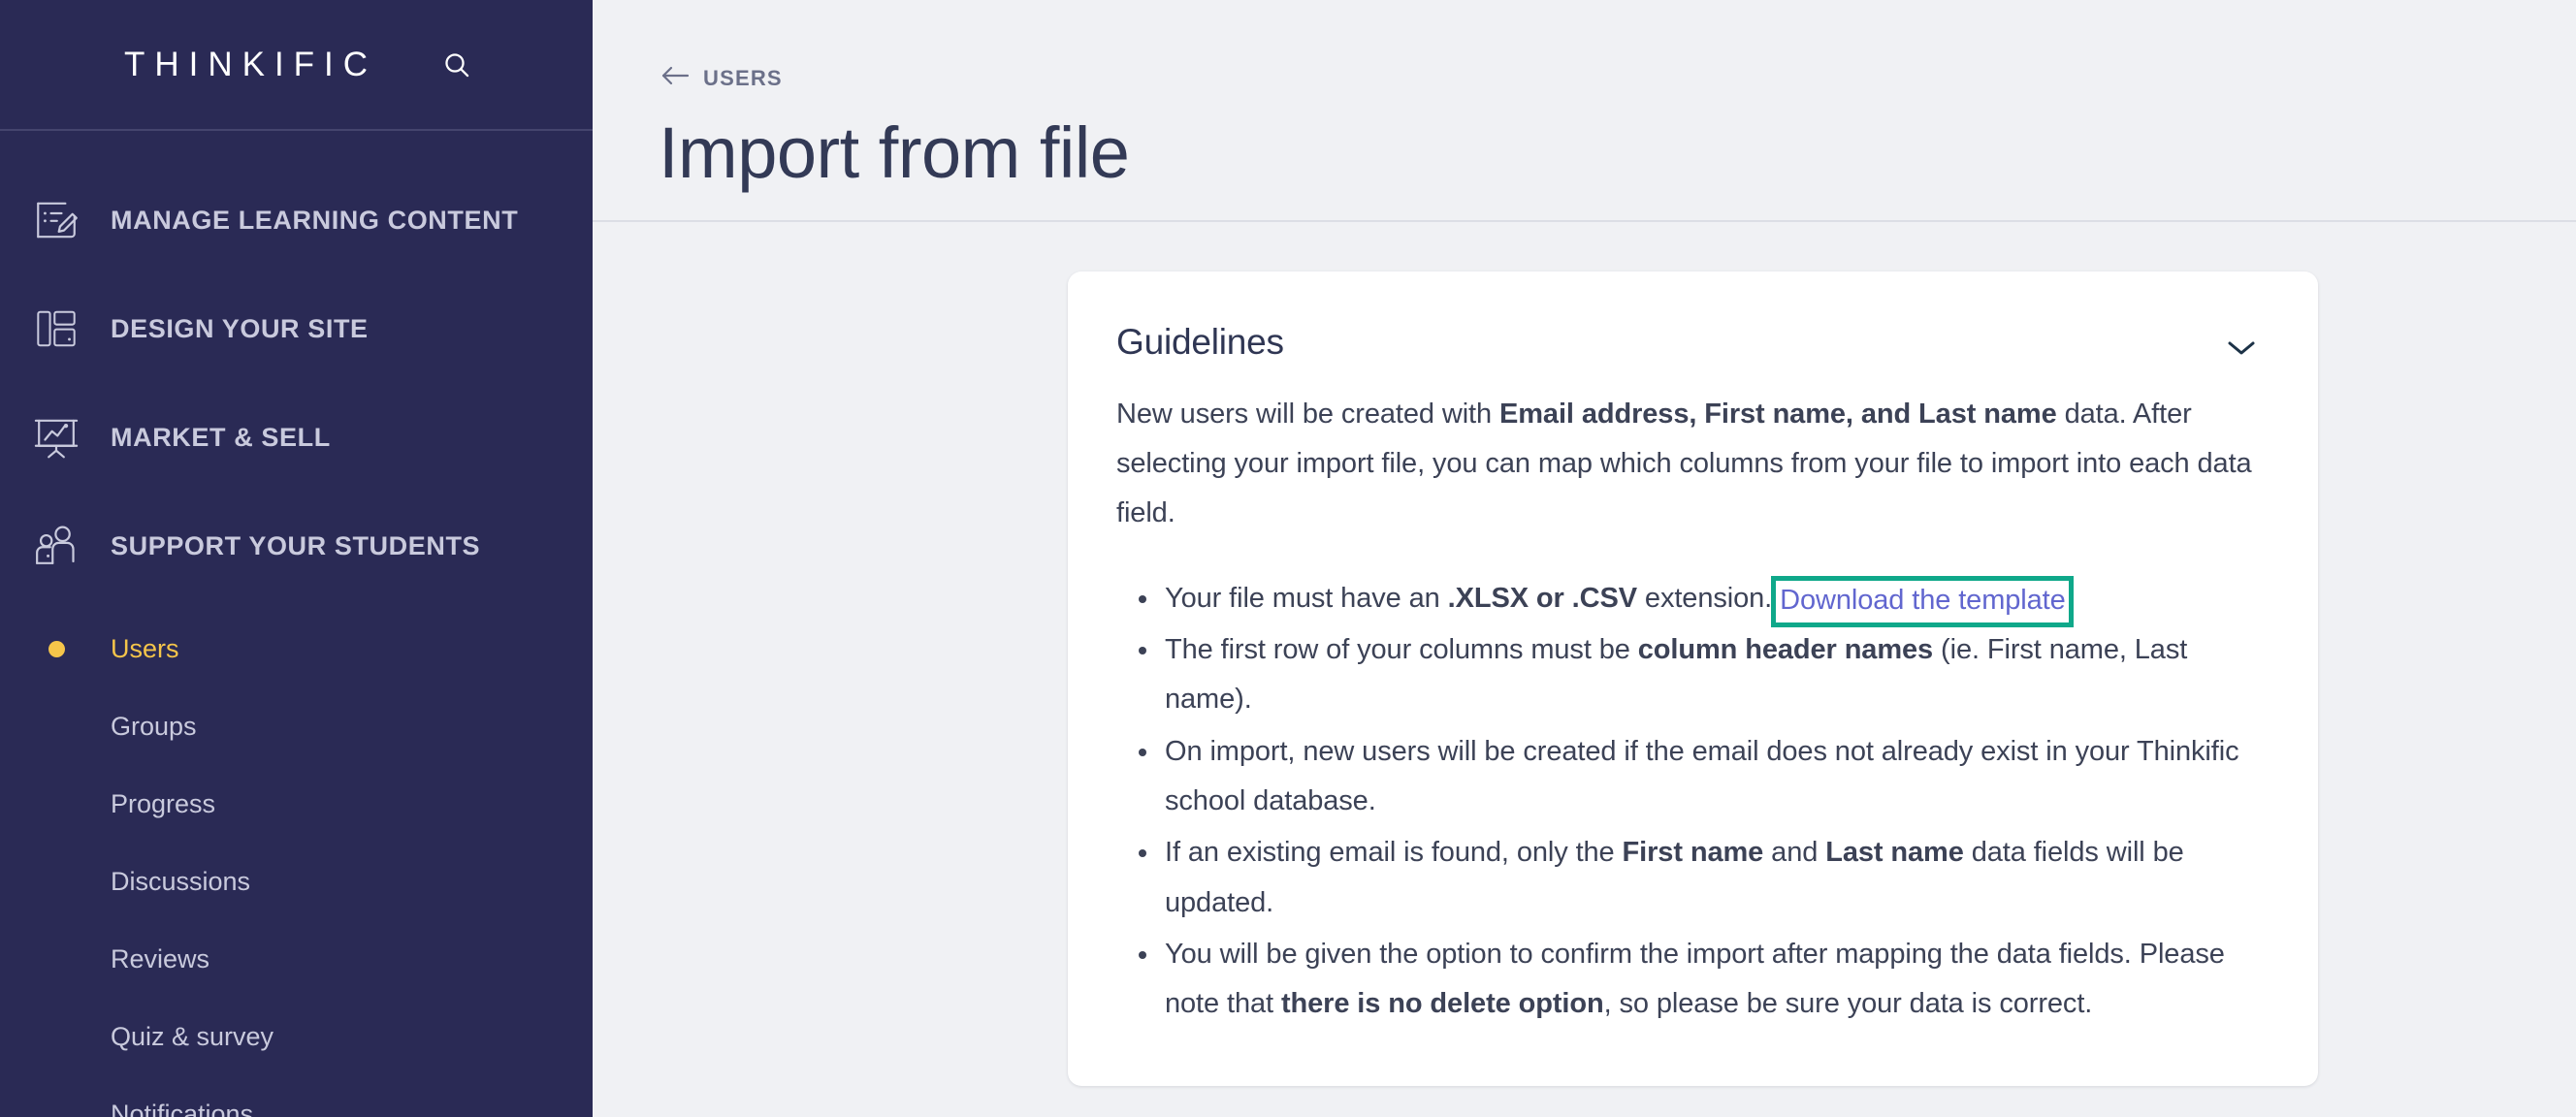 This screenshot has width=2576, height=1117. What do you see at coordinates (182, 1108) in the screenshot?
I see `sidebar-subitem-label: Notifications` at bounding box center [182, 1108].